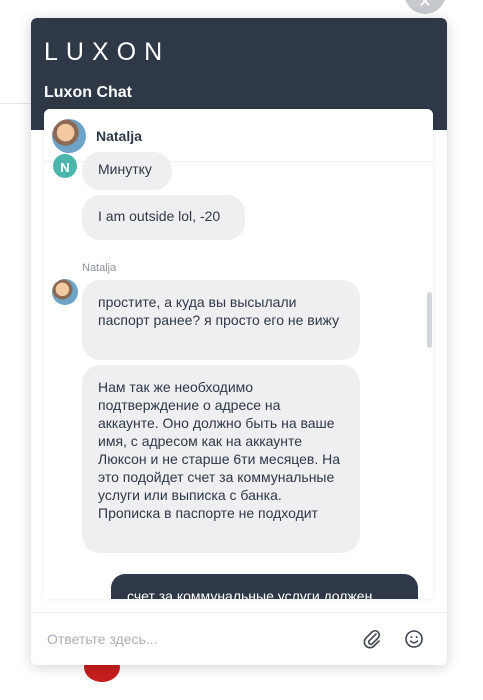 This screenshot has height=700, width=483. I want to click on message-bubble: I am outside lol, -20, so click(163, 217).